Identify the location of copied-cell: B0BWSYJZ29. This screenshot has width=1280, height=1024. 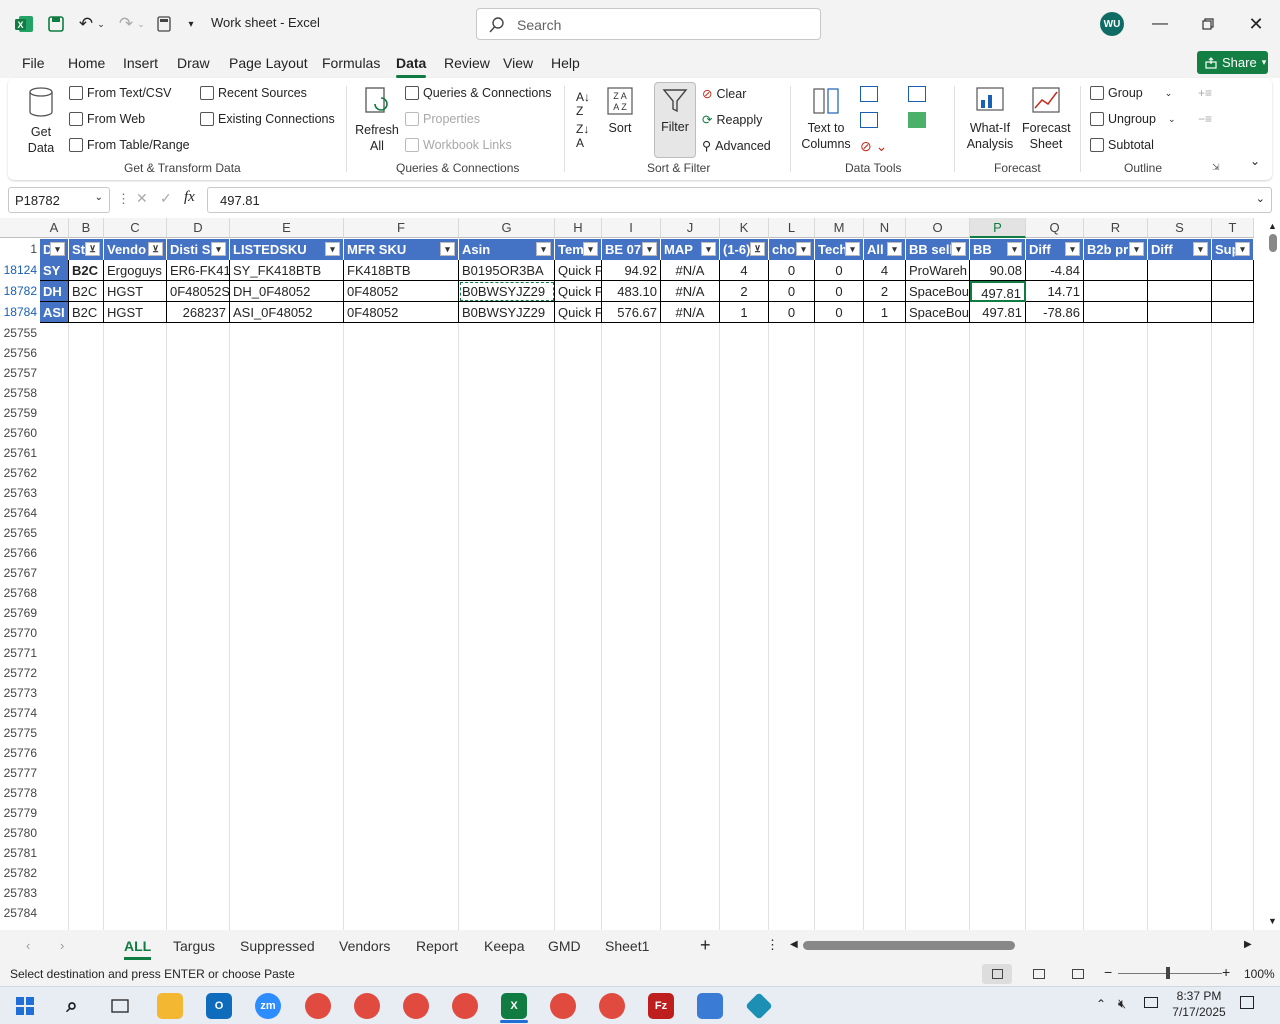
(507, 291).